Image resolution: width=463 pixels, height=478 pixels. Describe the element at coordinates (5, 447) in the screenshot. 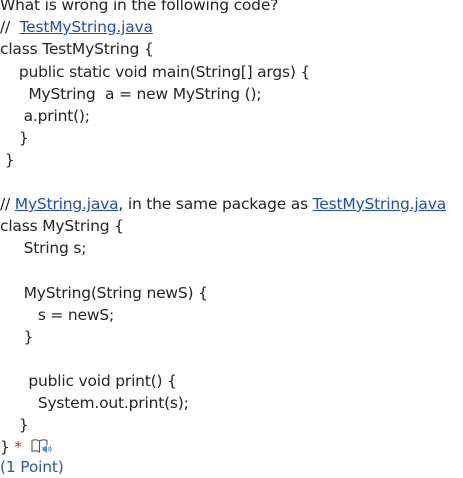

I see `closing-brace: }` at that location.